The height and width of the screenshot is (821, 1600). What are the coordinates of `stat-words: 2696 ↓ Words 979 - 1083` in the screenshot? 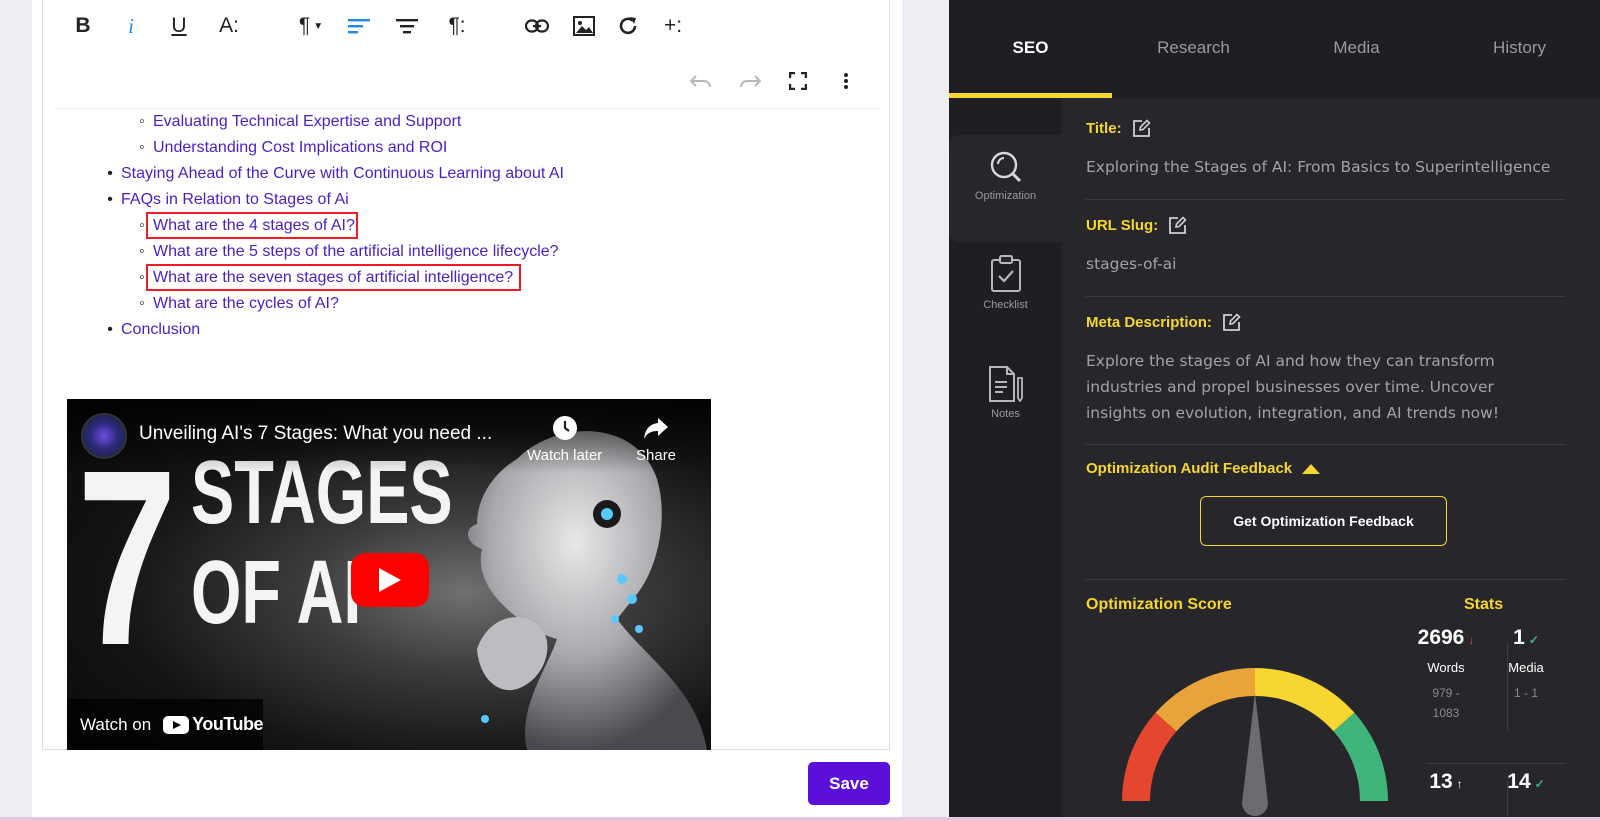 It's located at (1446, 674).